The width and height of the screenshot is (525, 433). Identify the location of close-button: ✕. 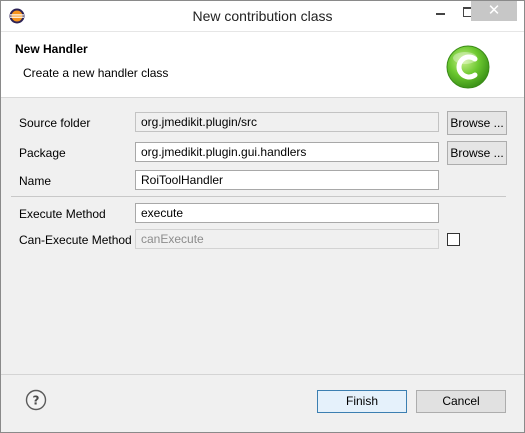
(494, 11).